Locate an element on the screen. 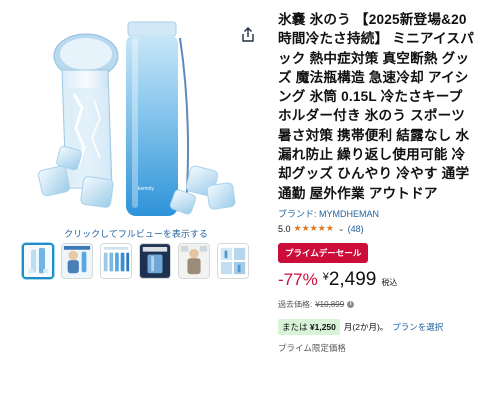 The image size is (480, 396). past-price-row: 過去価格: ¥10,899 i is located at coordinates (376, 304).